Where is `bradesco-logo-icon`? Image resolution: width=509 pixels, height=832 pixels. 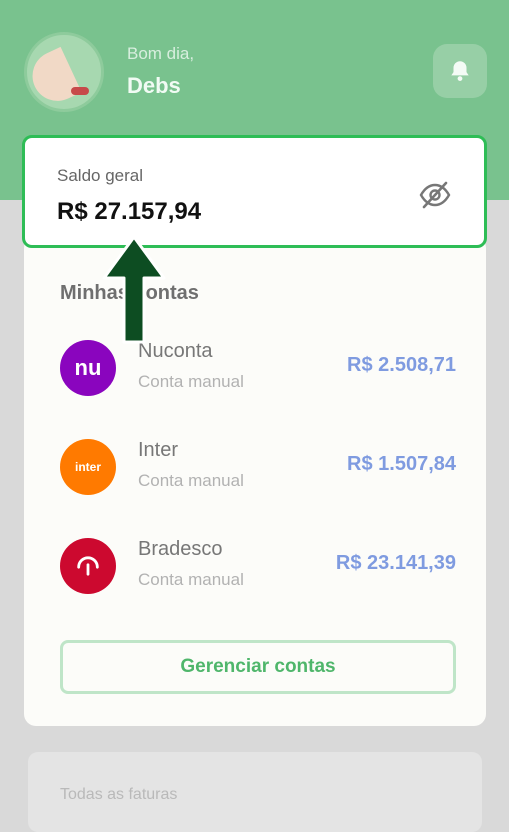
bradesco-logo-icon is located at coordinates (88, 566).